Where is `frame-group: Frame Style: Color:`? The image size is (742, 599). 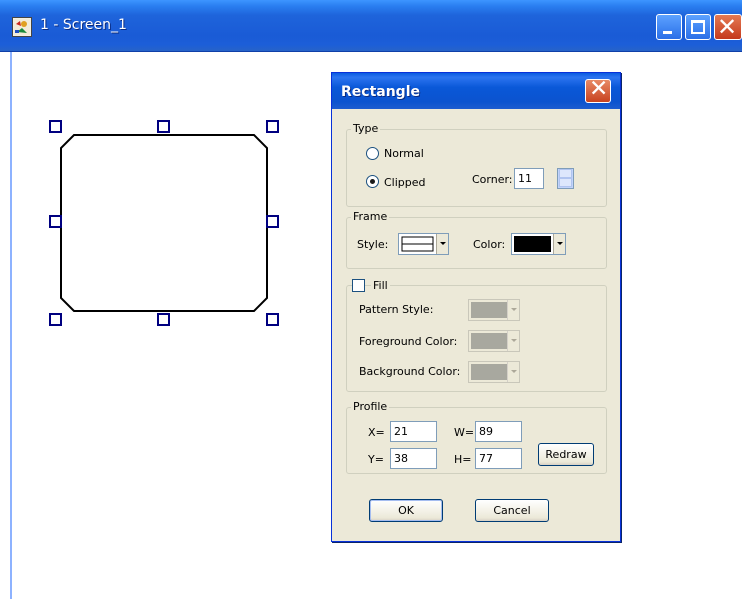 frame-group: Frame Style: Color: is located at coordinates (476, 239).